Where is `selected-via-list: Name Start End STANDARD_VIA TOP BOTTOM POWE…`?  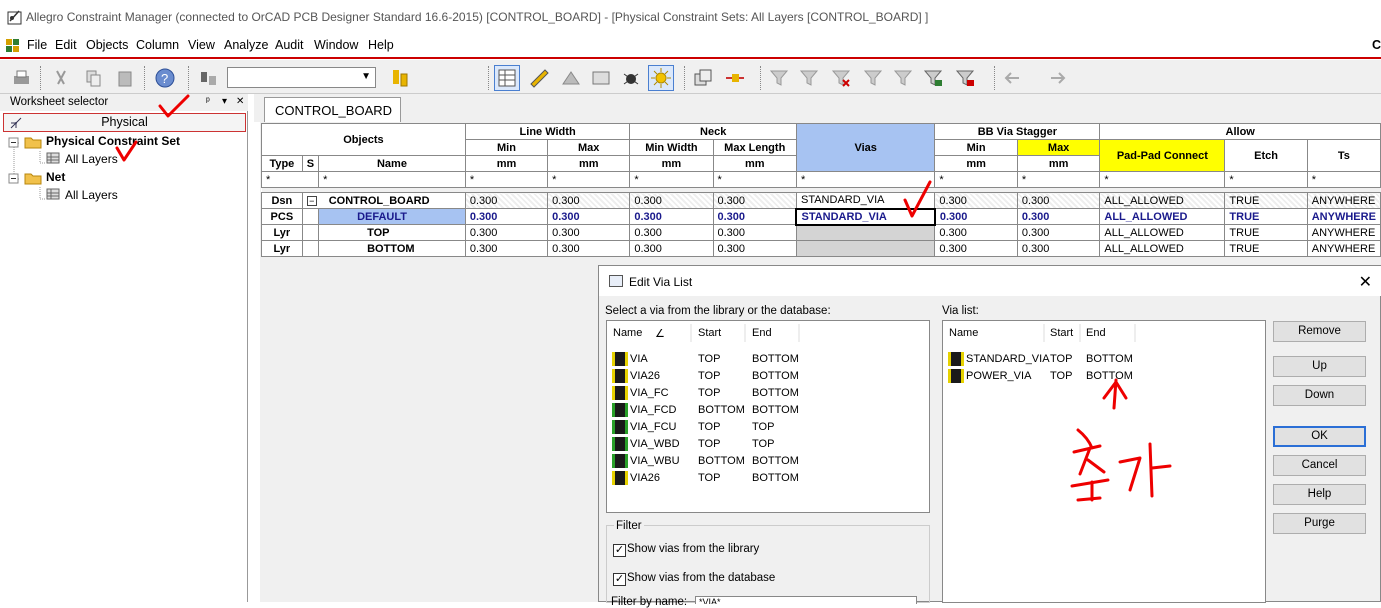 selected-via-list: Name Start End STANDARD_VIA TOP BOTTOM POWE… is located at coordinates (1104, 461).